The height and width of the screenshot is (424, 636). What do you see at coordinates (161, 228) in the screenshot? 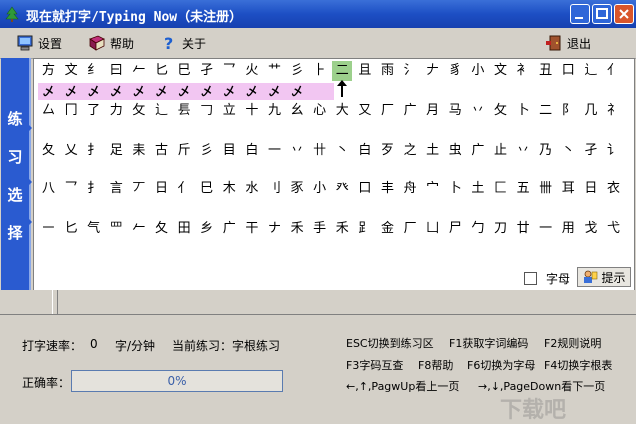
I see `grid-char: 夂` at bounding box center [161, 228].